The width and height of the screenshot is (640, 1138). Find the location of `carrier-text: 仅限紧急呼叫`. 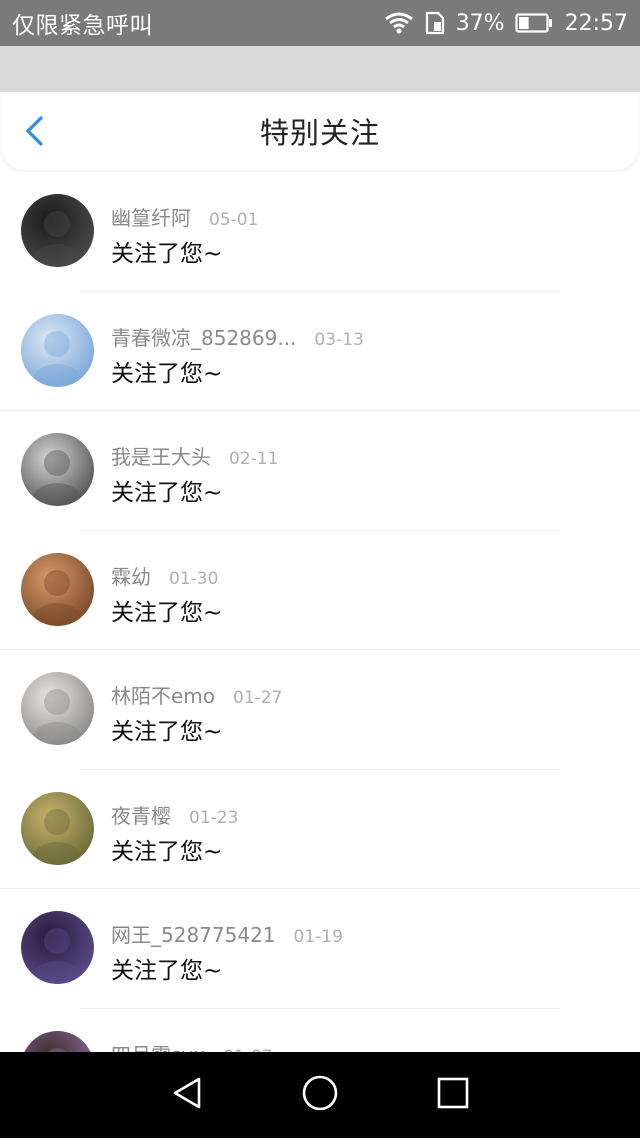

carrier-text: 仅限紧急呼叫 is located at coordinates (82, 26).